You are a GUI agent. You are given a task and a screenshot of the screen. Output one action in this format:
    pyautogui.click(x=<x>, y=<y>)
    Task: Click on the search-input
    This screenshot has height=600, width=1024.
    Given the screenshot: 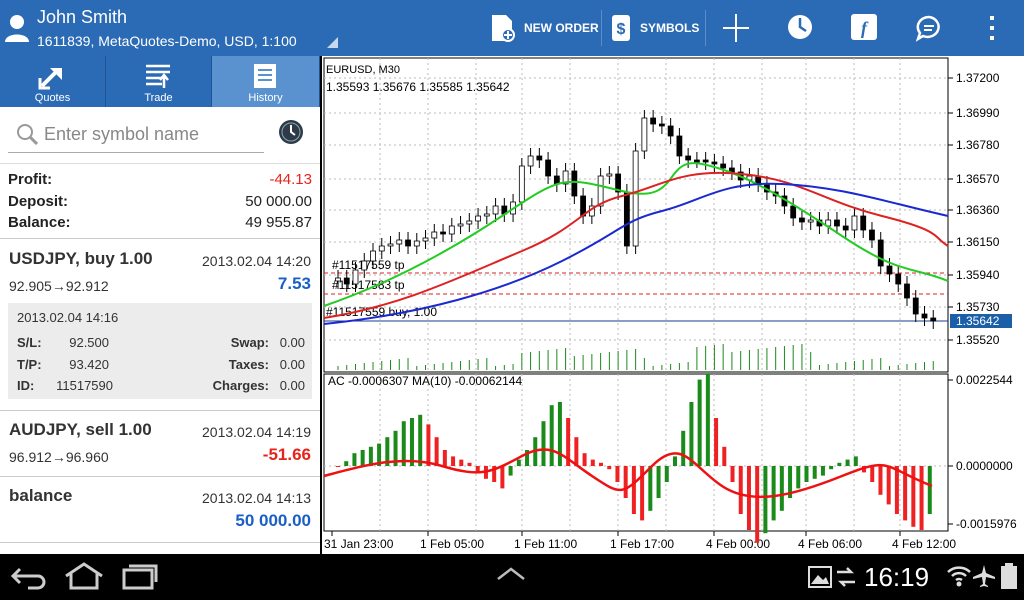 What is the action you would take?
    pyautogui.click(x=149, y=134)
    